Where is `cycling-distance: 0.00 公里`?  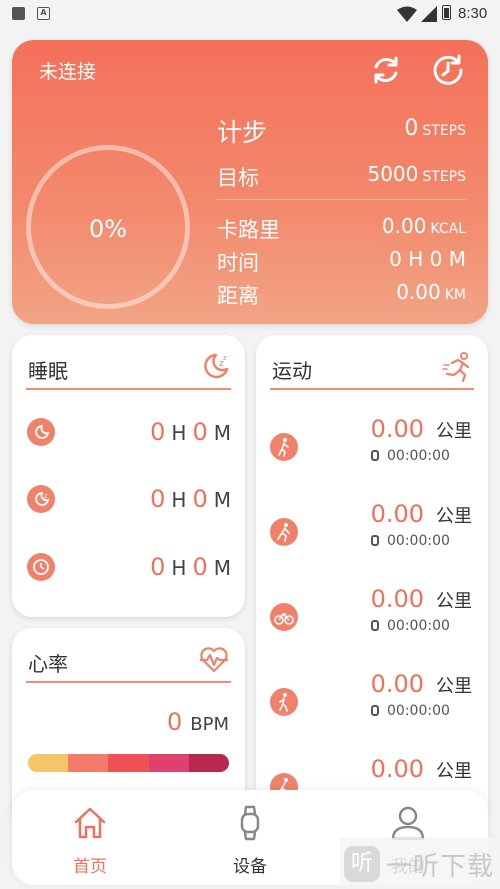
cycling-distance: 0.00 公里 is located at coordinates (421, 599).